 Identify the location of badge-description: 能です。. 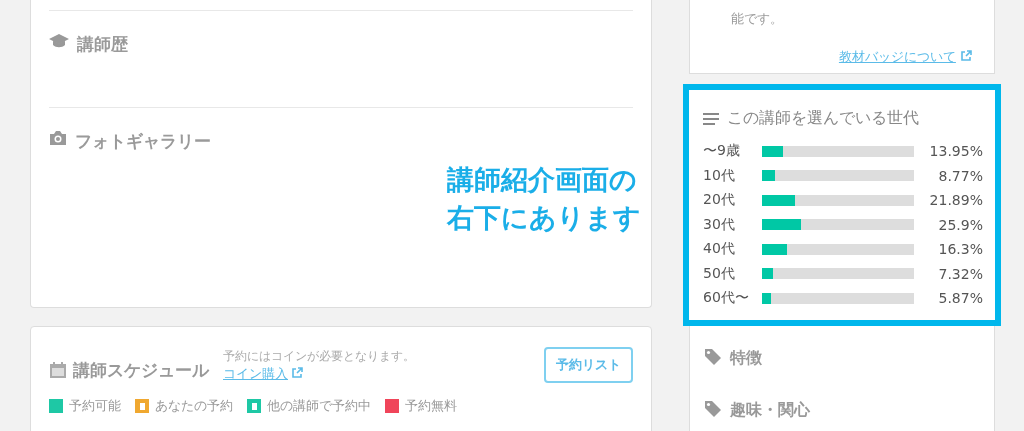
(757, 19).